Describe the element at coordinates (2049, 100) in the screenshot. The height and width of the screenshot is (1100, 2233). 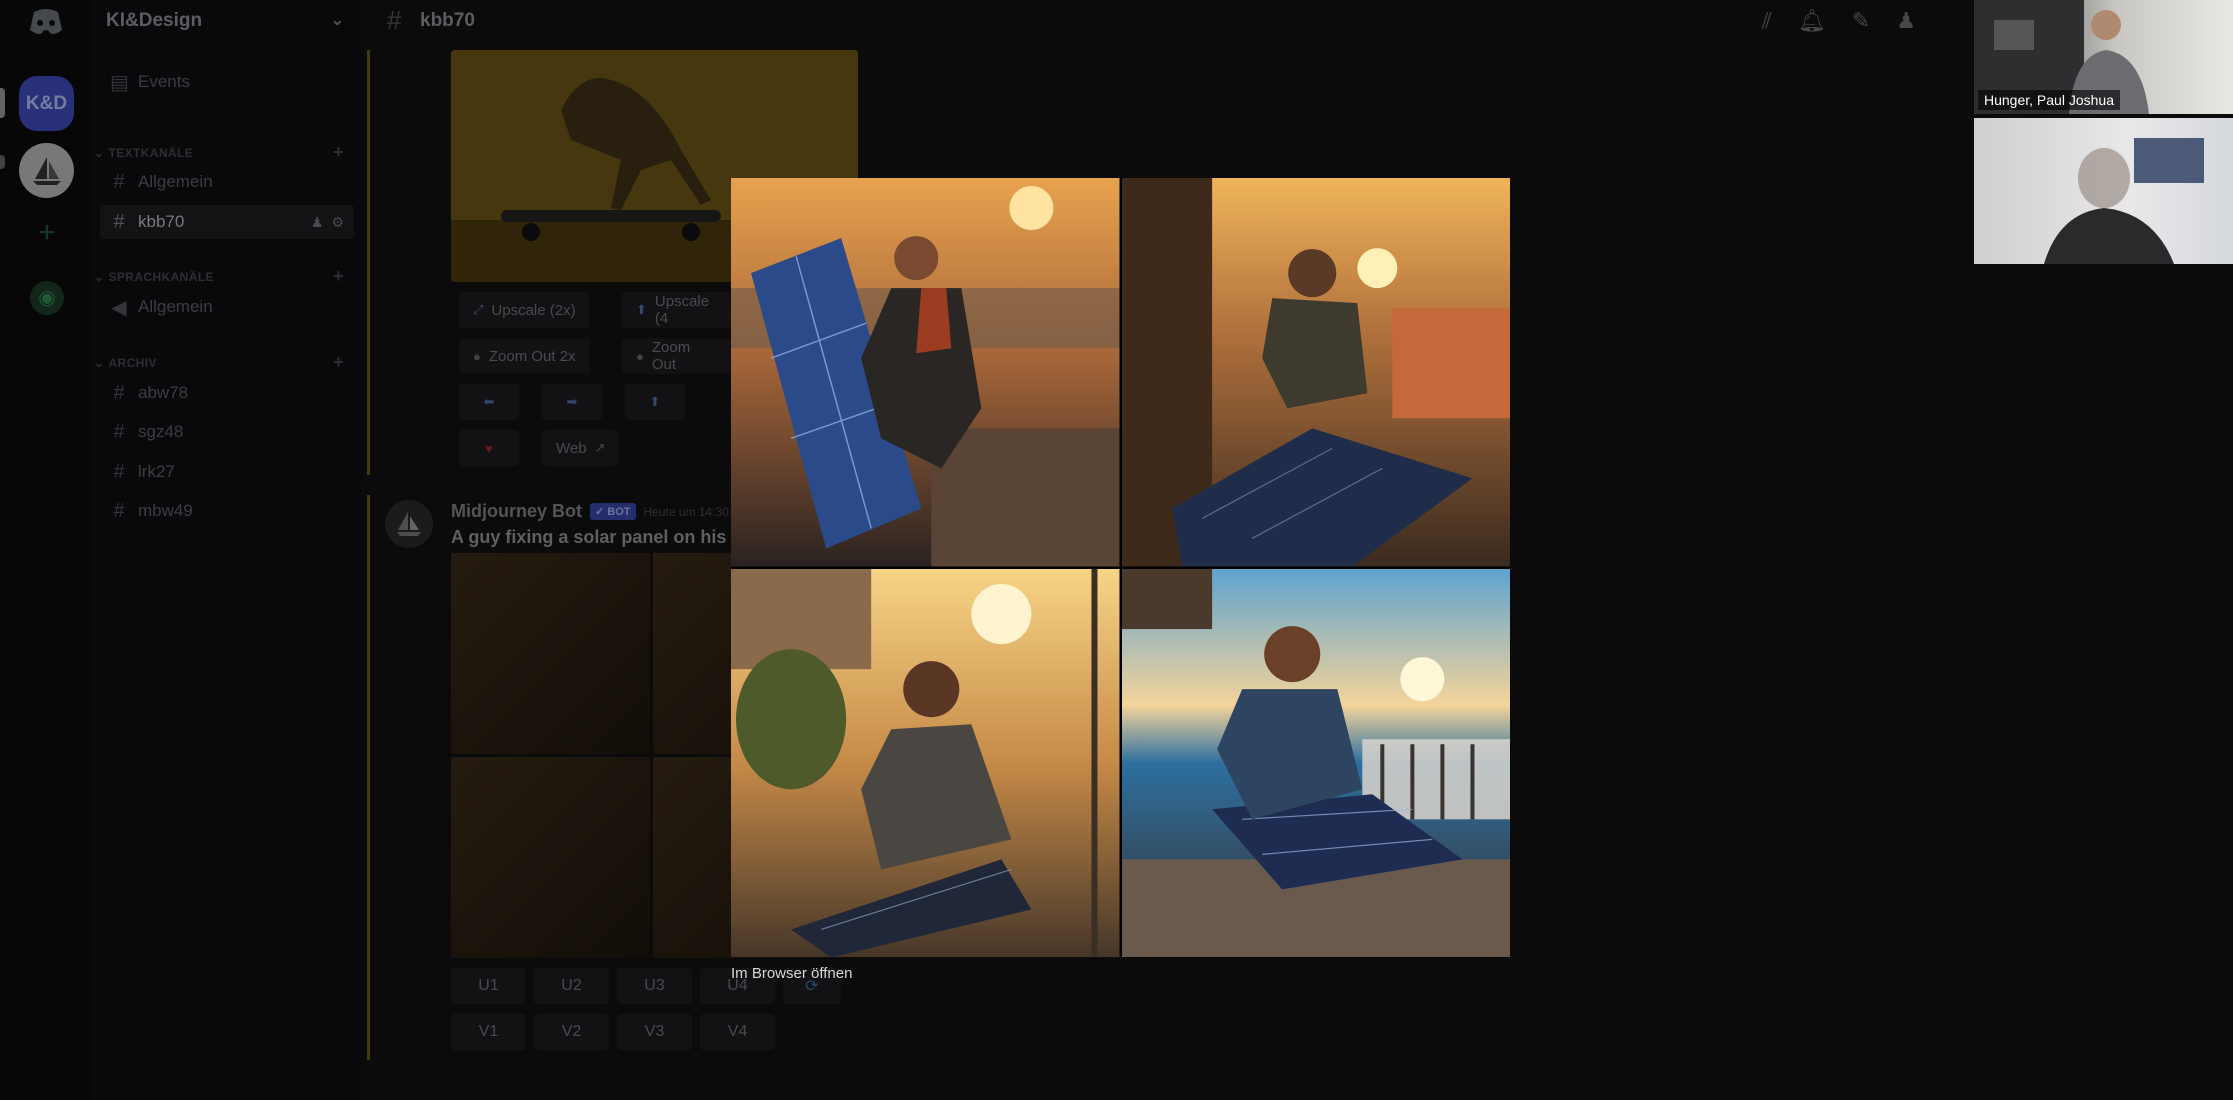
I see `participant-name: Hunger, Paul Joshua` at that location.